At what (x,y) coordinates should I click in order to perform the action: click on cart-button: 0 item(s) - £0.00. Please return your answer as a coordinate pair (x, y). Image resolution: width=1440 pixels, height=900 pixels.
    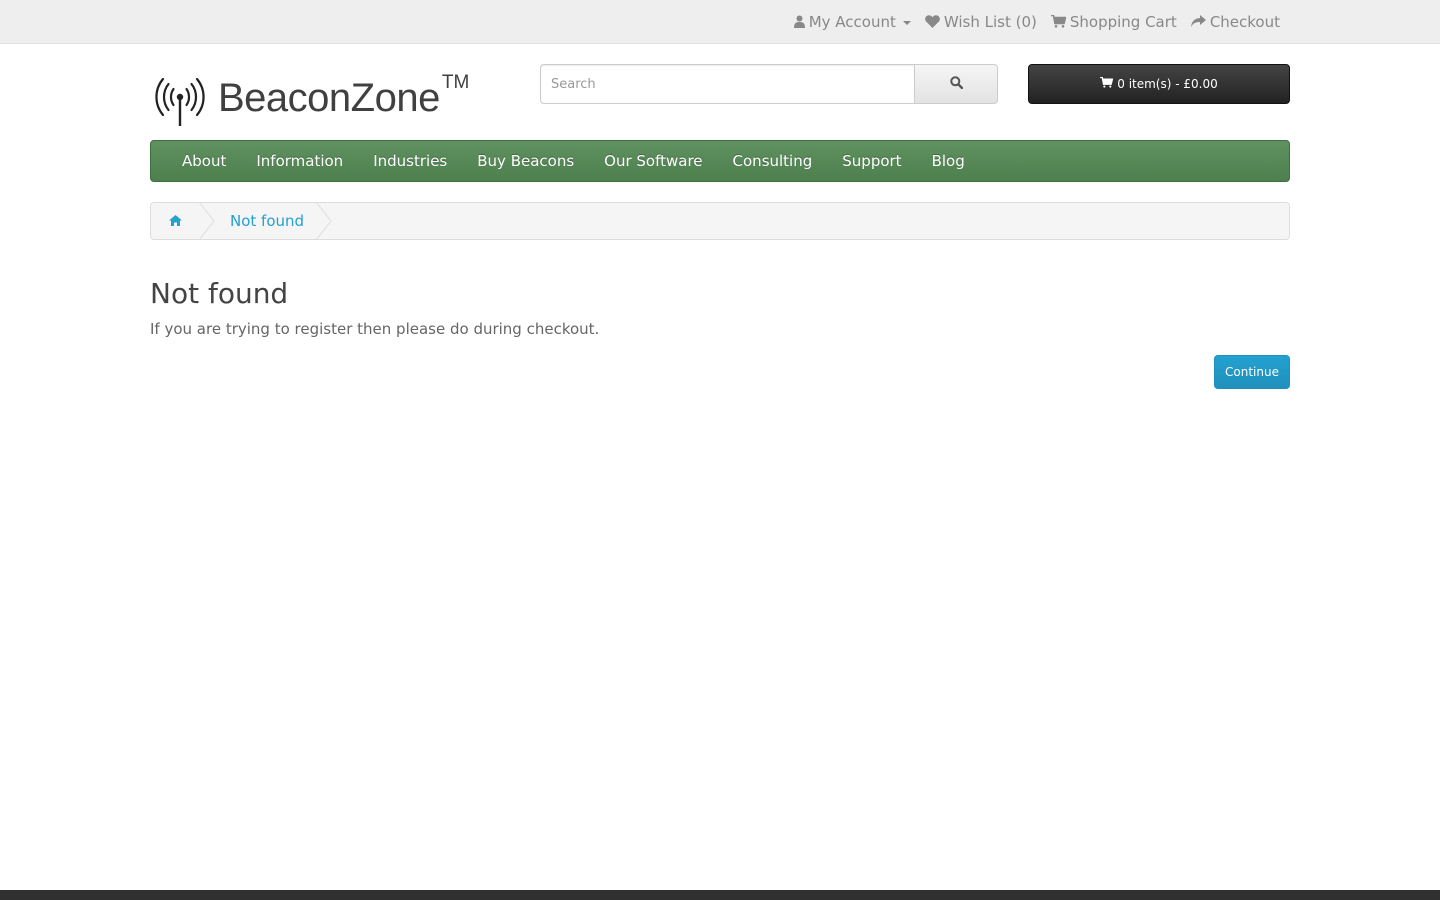
    Looking at the image, I should click on (1159, 84).